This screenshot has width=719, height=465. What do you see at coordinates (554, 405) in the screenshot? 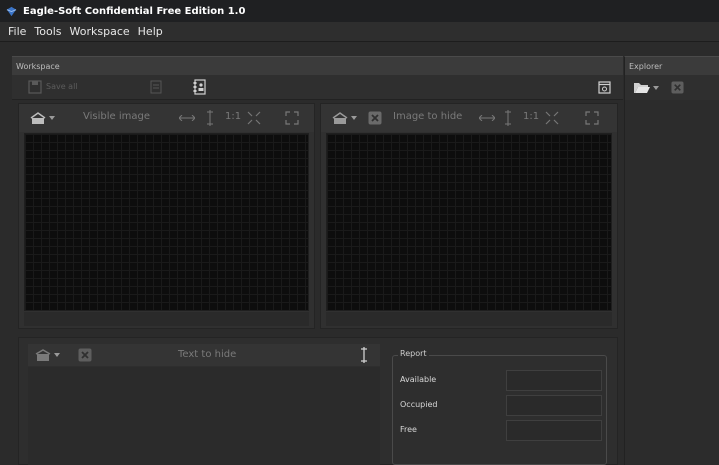
I see `report-occupied-value` at bounding box center [554, 405].